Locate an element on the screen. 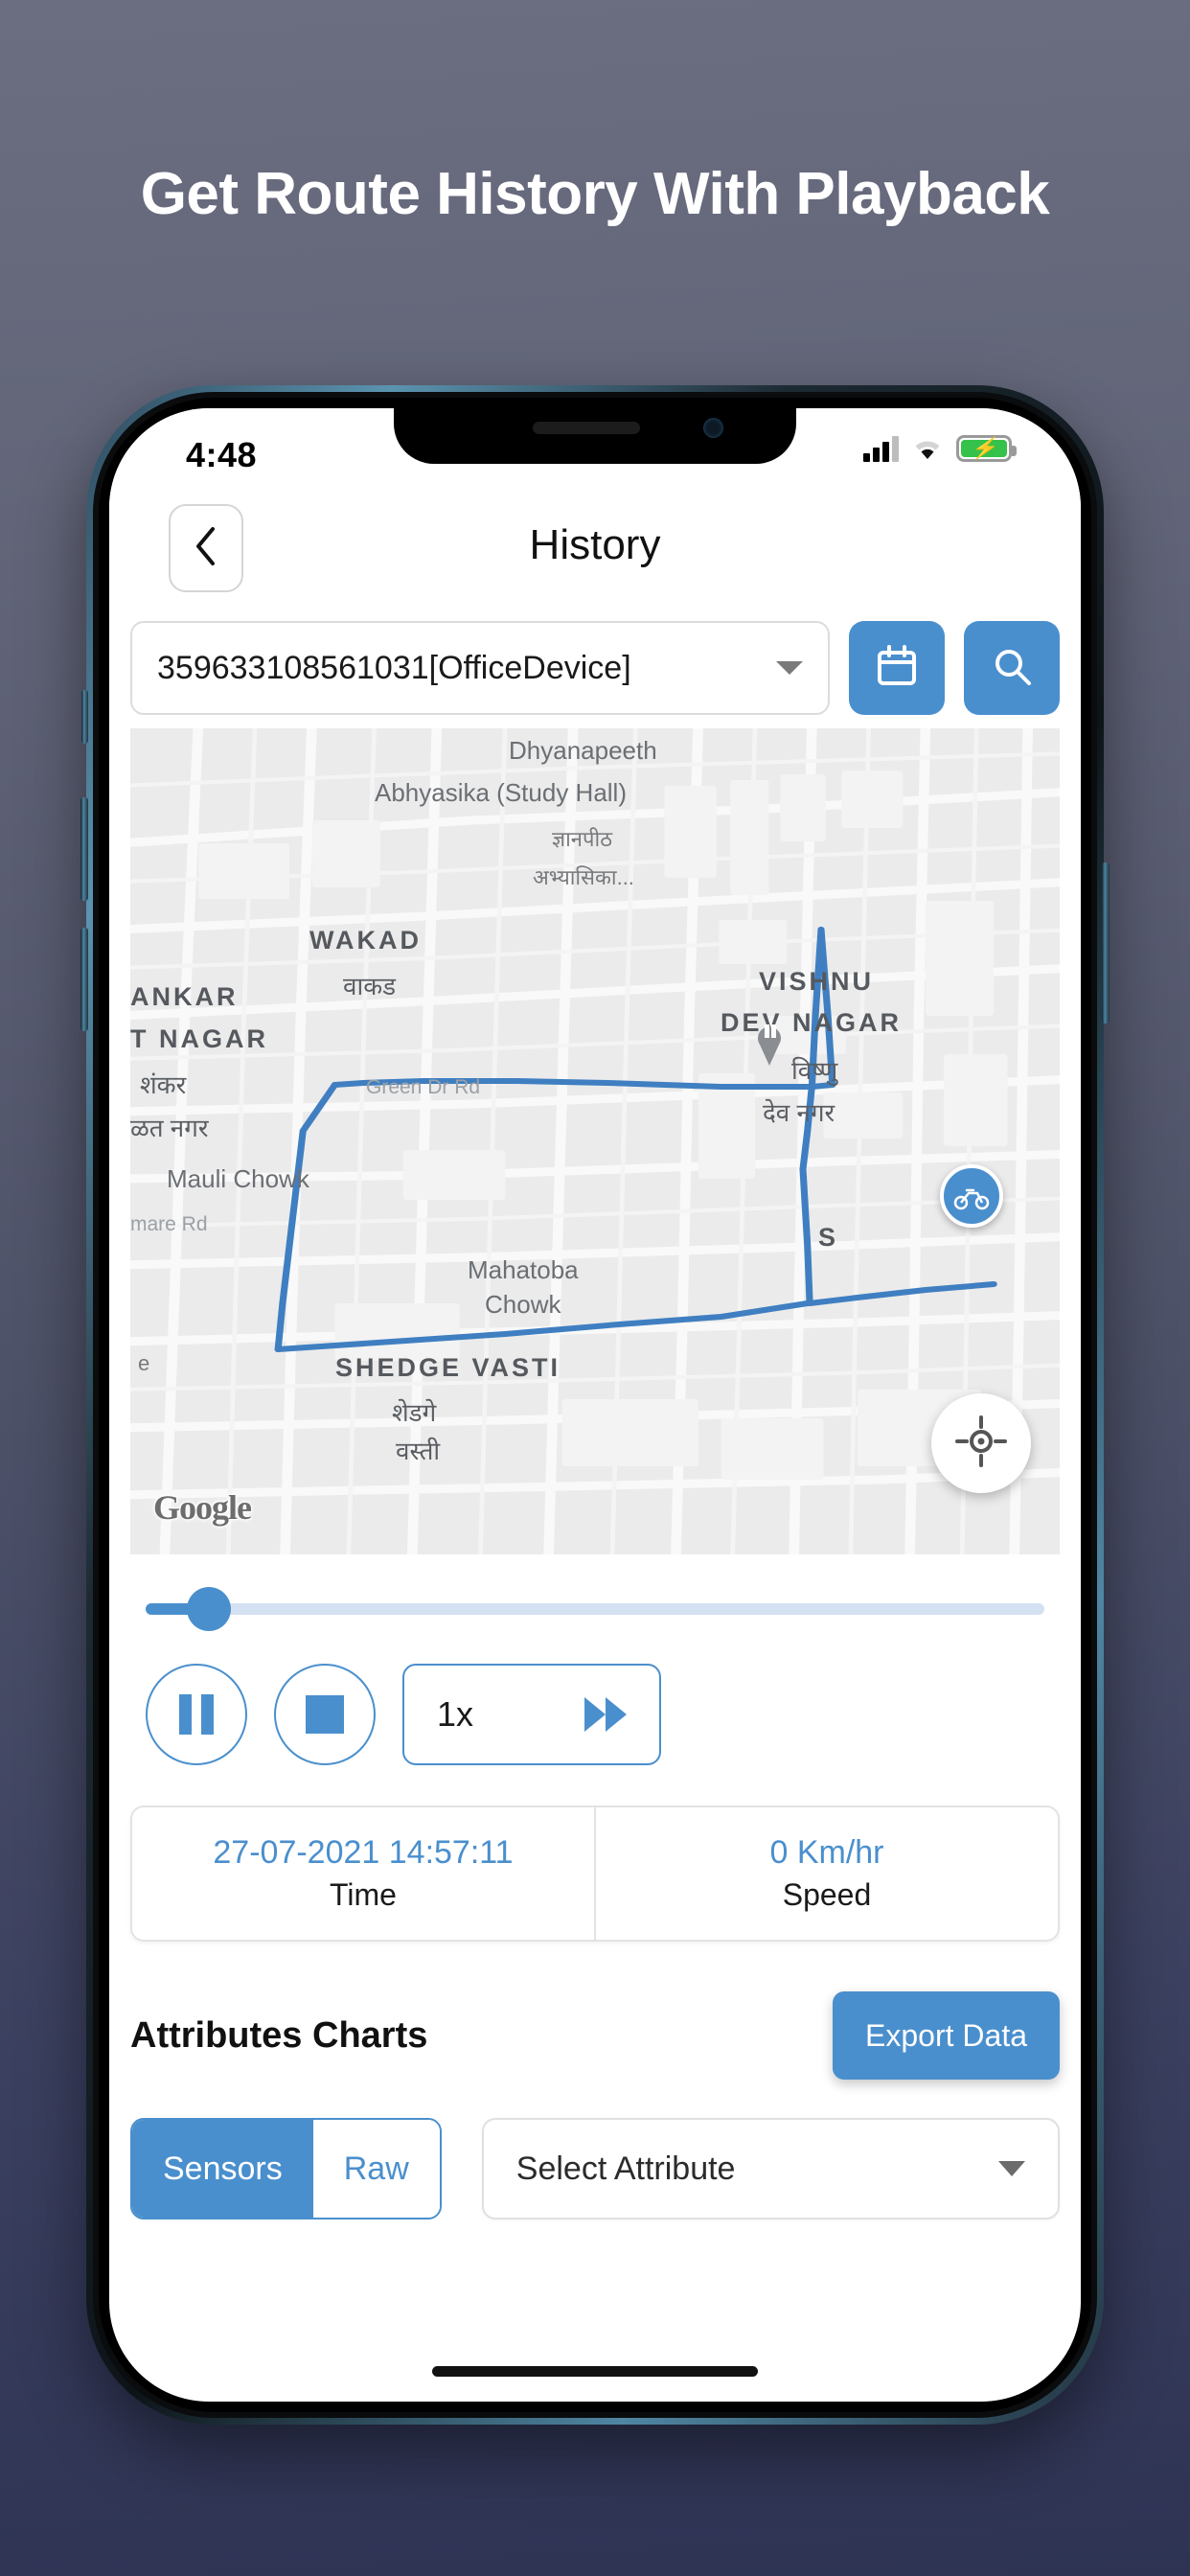  signal-bars-icon is located at coordinates (881, 448).